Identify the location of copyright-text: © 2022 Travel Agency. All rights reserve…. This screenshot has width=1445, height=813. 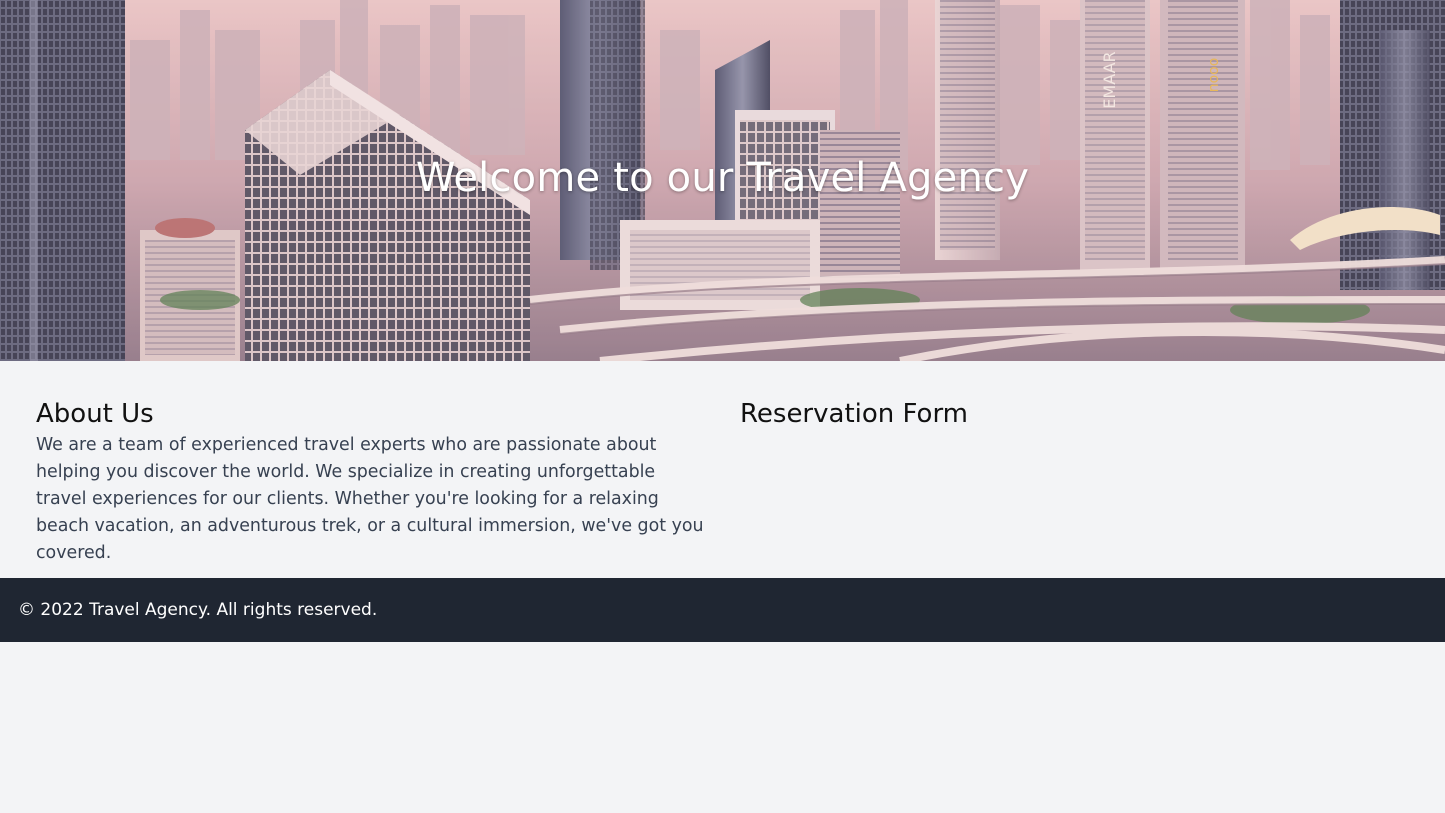
(198, 610).